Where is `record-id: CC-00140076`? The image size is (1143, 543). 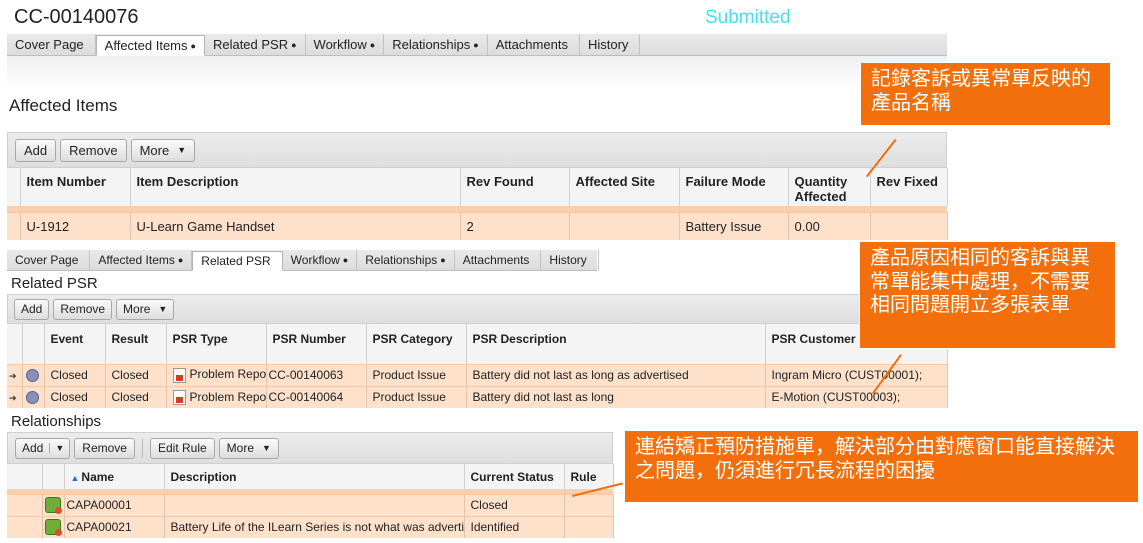
record-id: CC-00140076 is located at coordinates (76, 17).